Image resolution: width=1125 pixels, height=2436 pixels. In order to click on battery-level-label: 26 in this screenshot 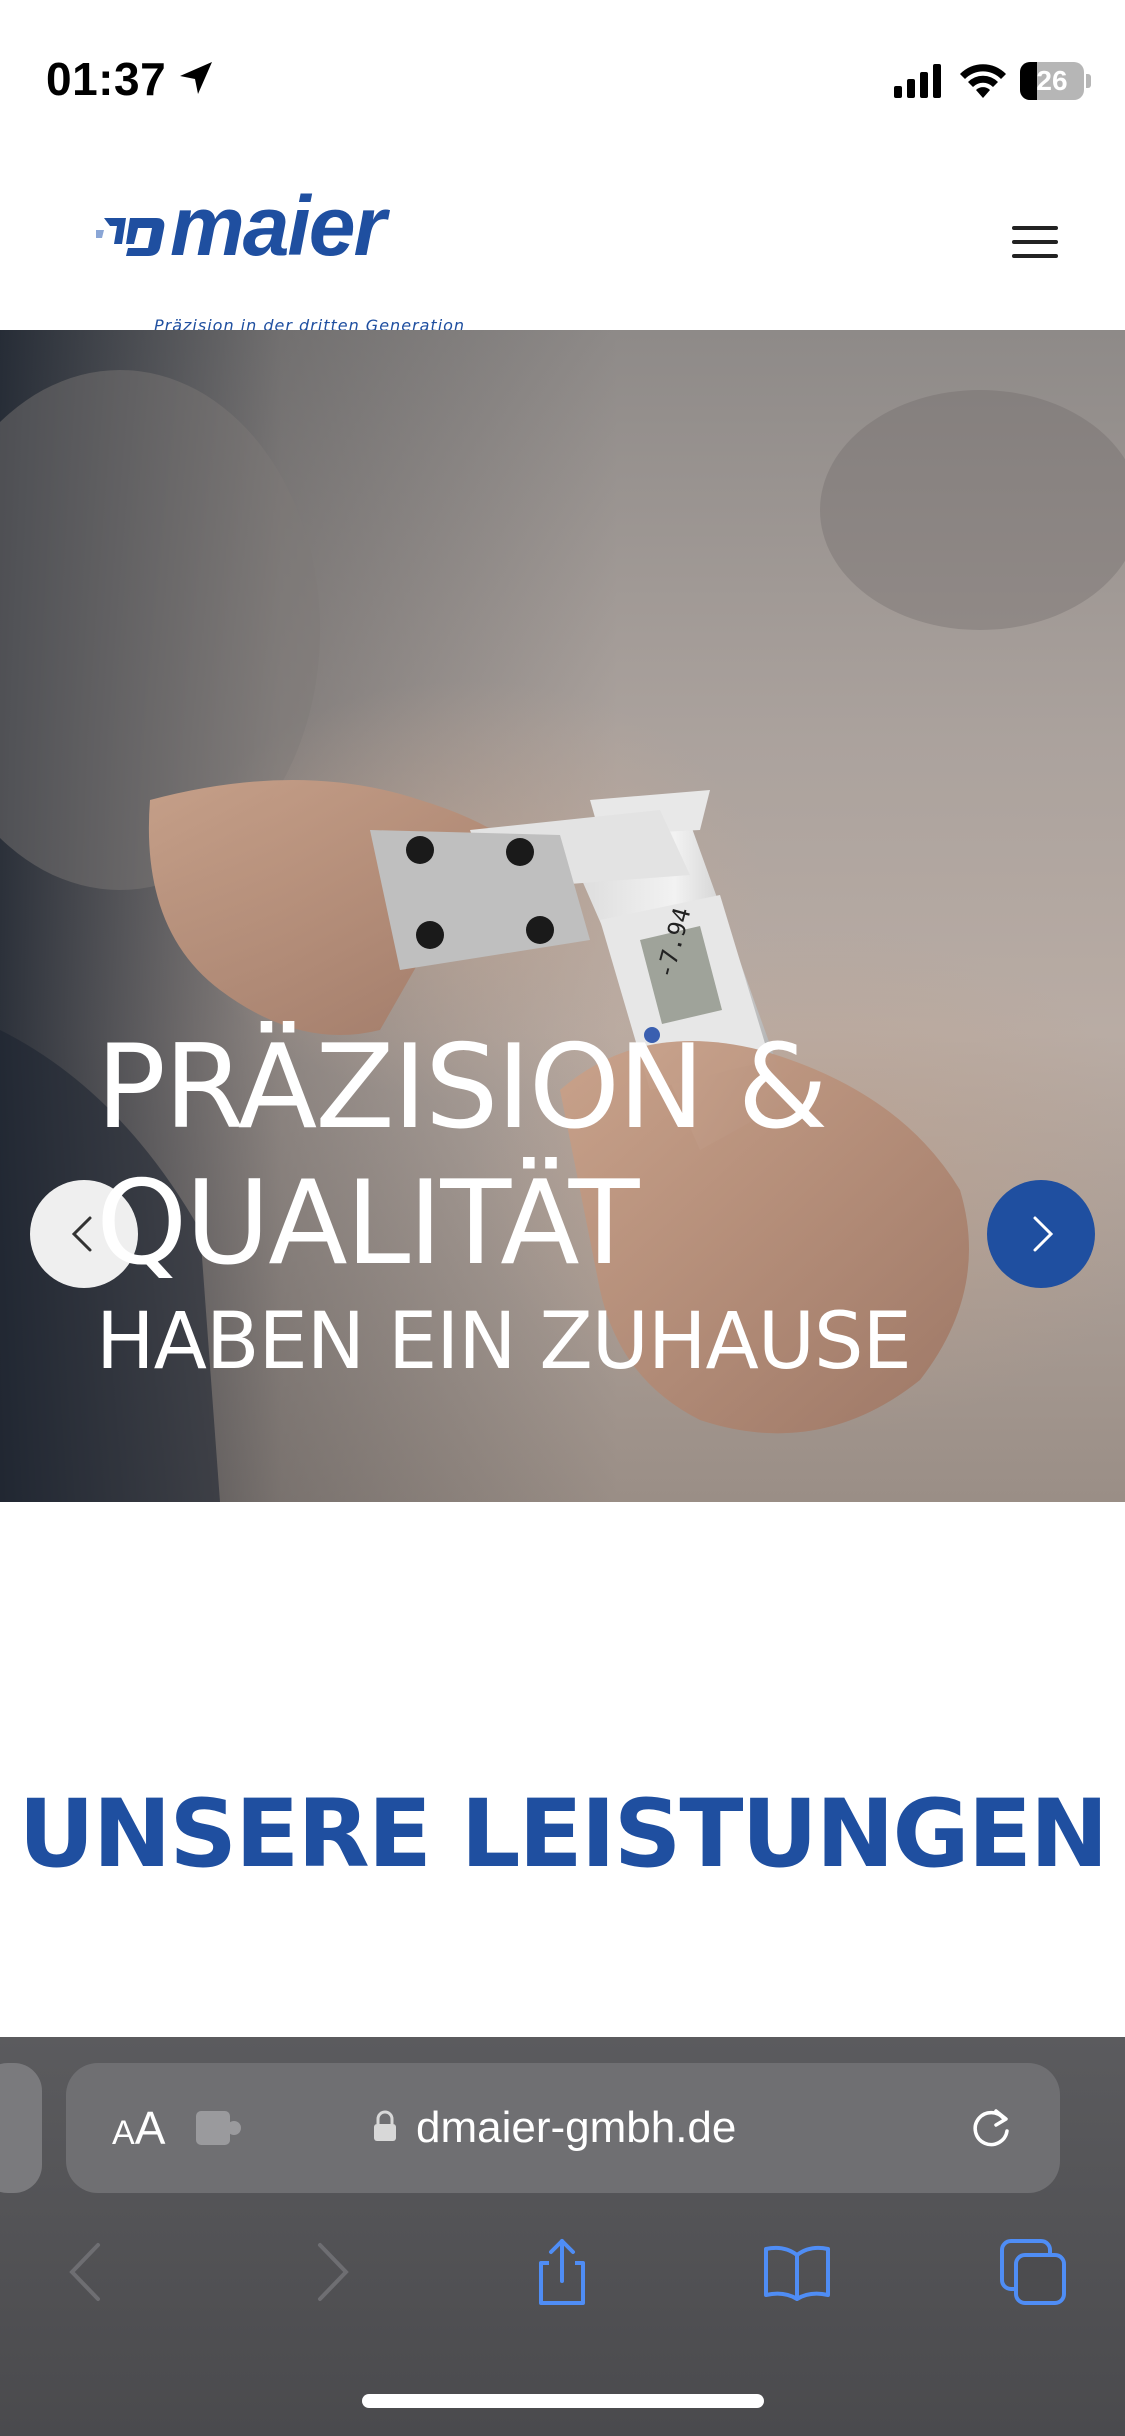, I will do `click(1052, 80)`.